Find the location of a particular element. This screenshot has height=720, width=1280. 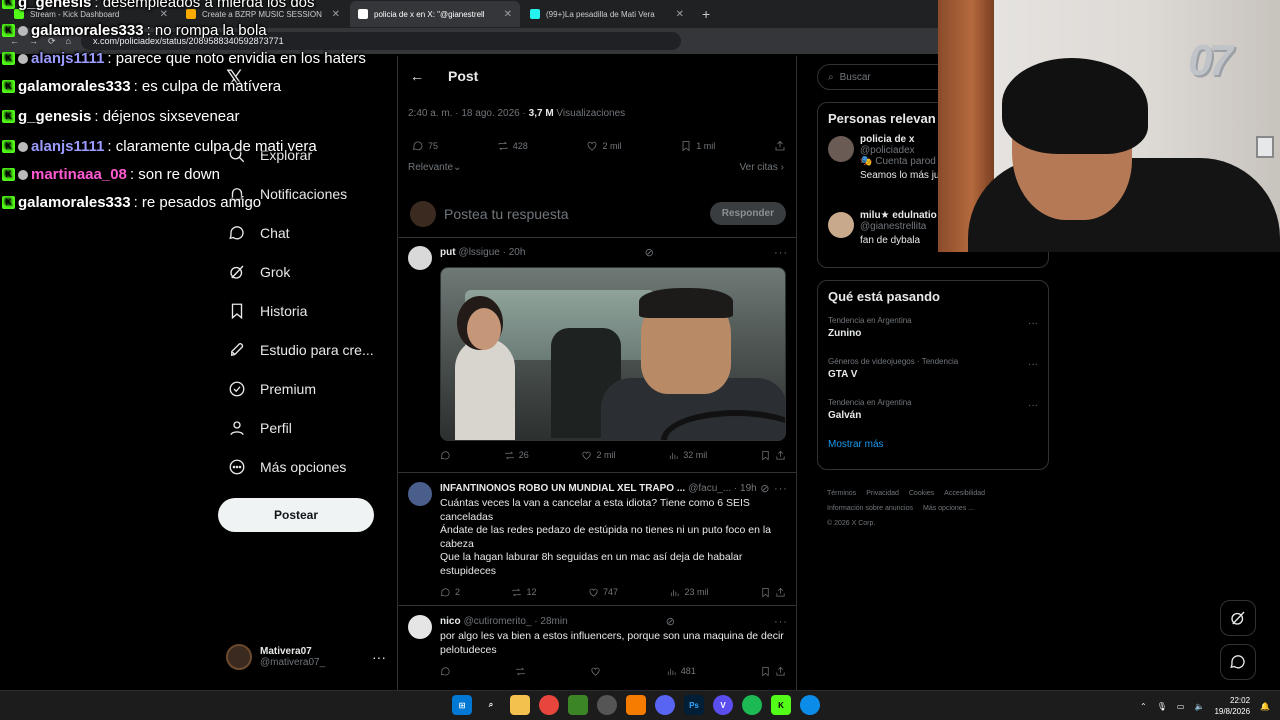

footer-link: Términos is located at coordinates (841, 493).